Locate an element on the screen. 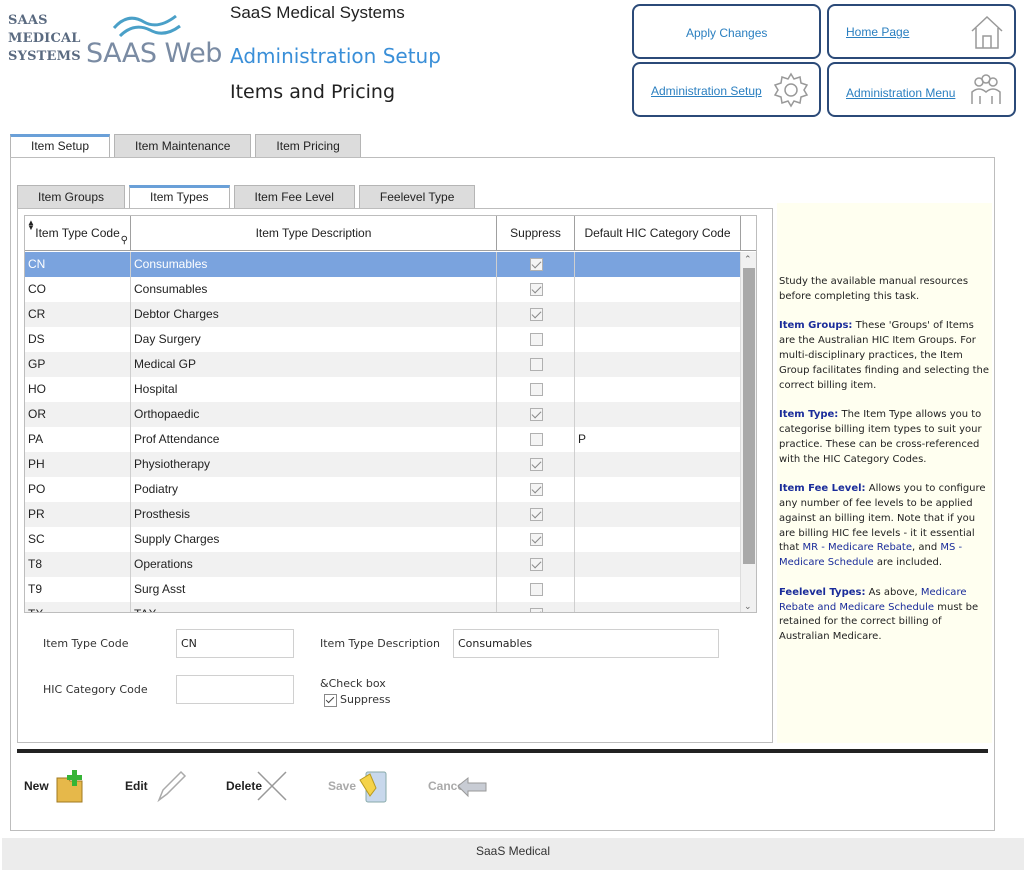 The height and width of the screenshot is (870, 1024). cell-code: GP is located at coordinates (78, 364).